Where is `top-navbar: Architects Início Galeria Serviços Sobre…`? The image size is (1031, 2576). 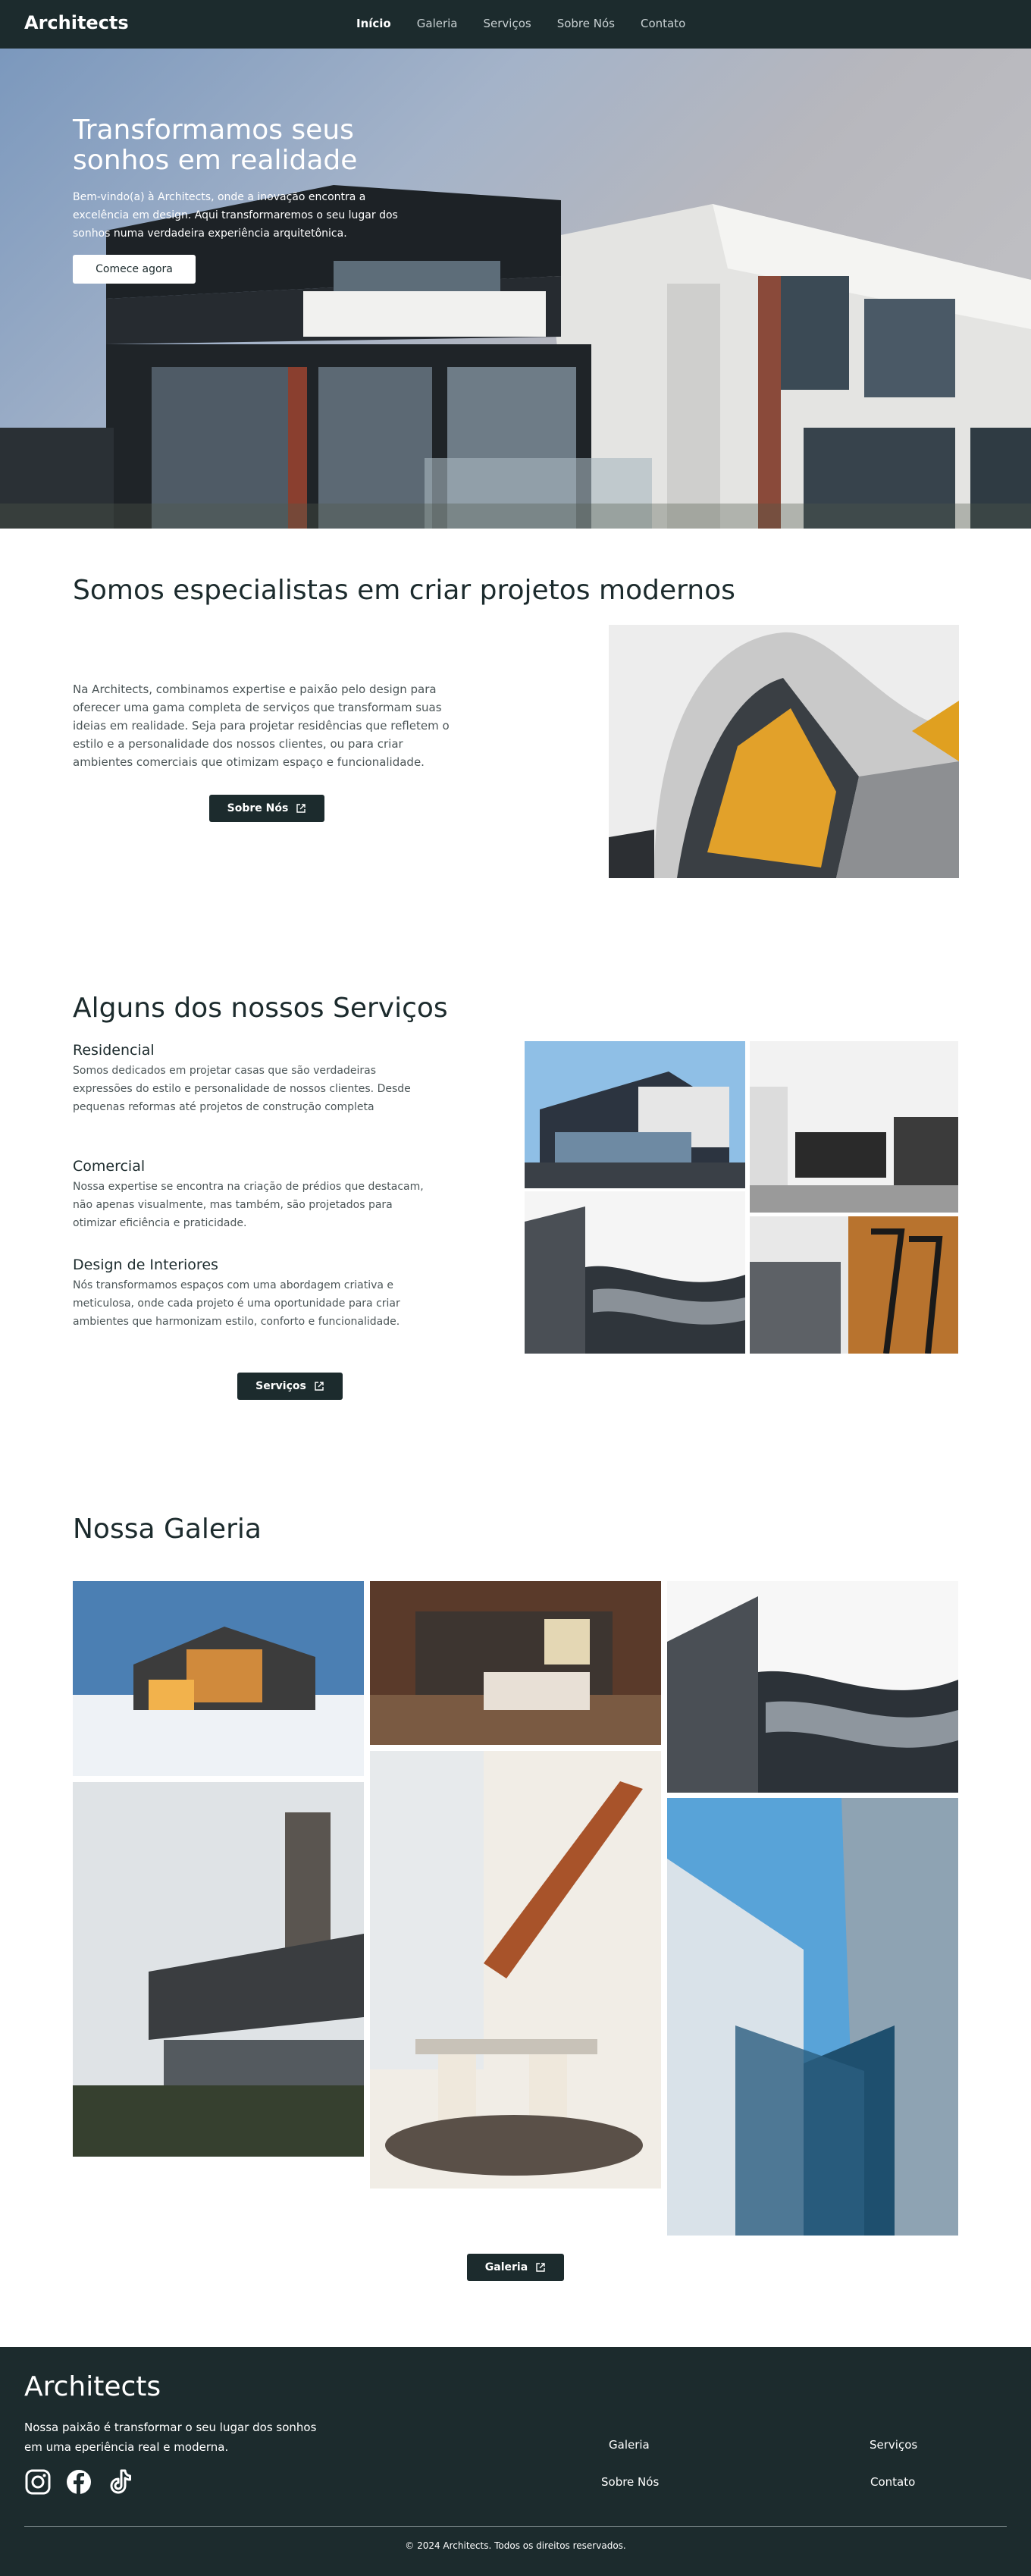 top-navbar: Architects Início Galeria Serviços Sobre… is located at coordinates (515, 24).